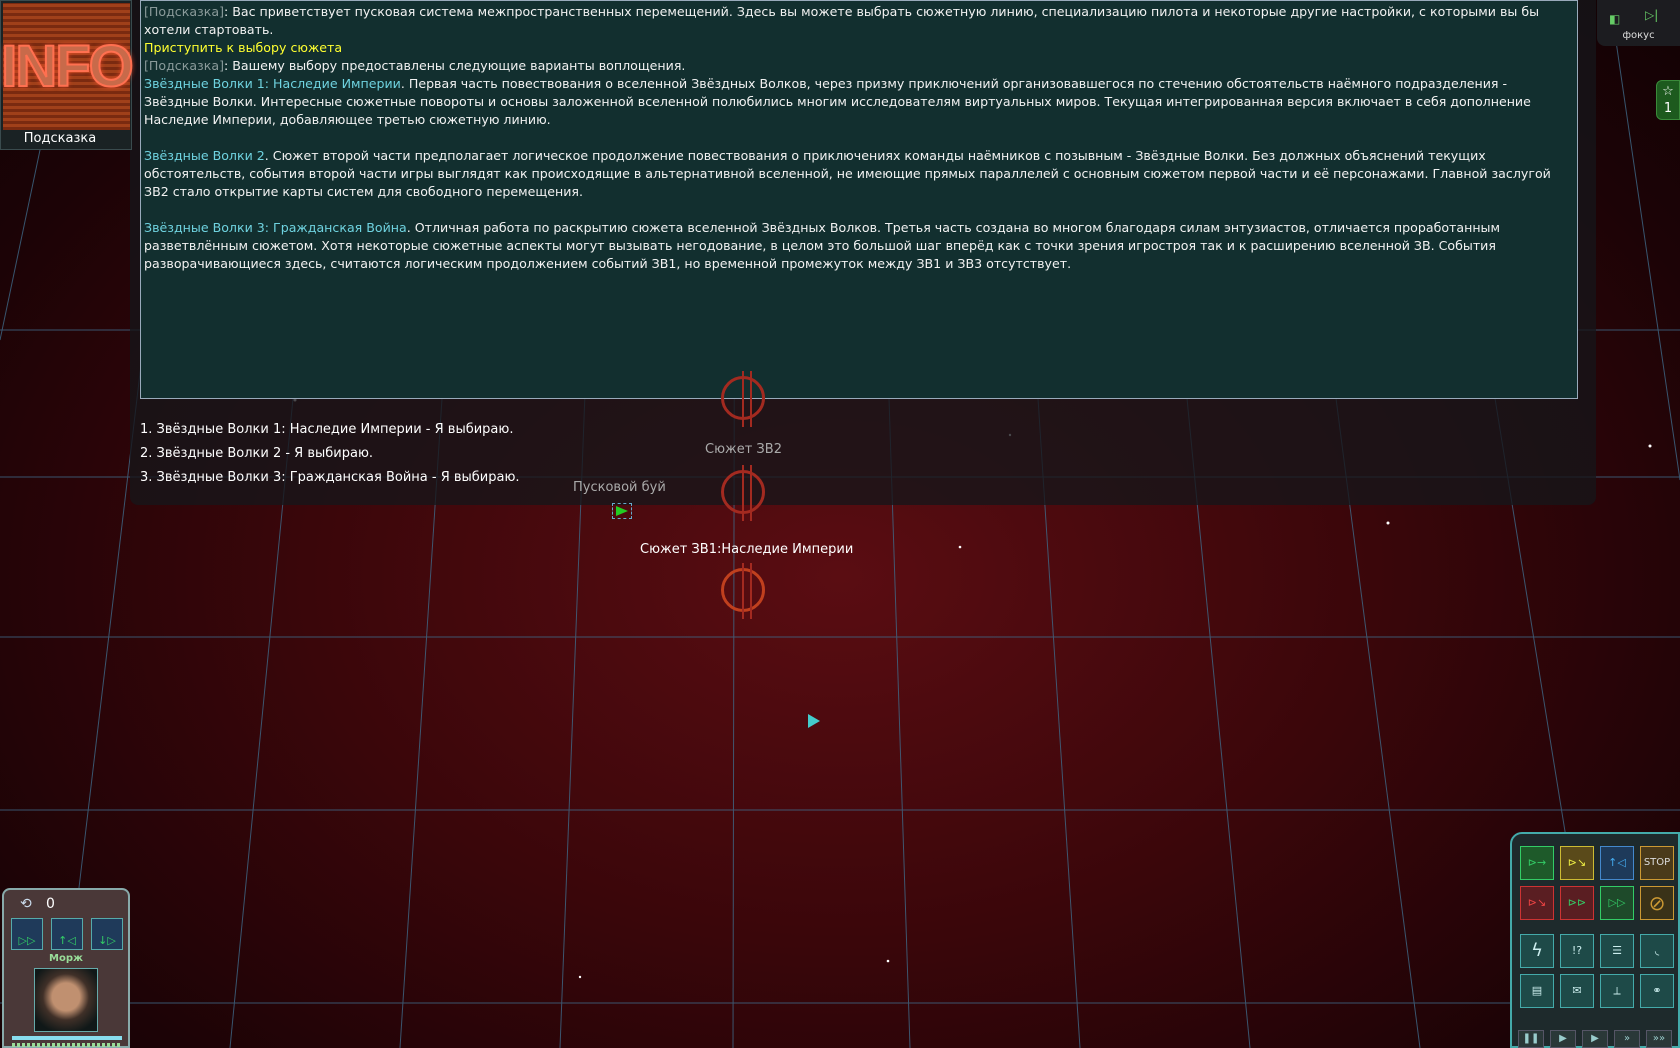  I want to click on speed-2-button: ▶, so click(1595, 1039).